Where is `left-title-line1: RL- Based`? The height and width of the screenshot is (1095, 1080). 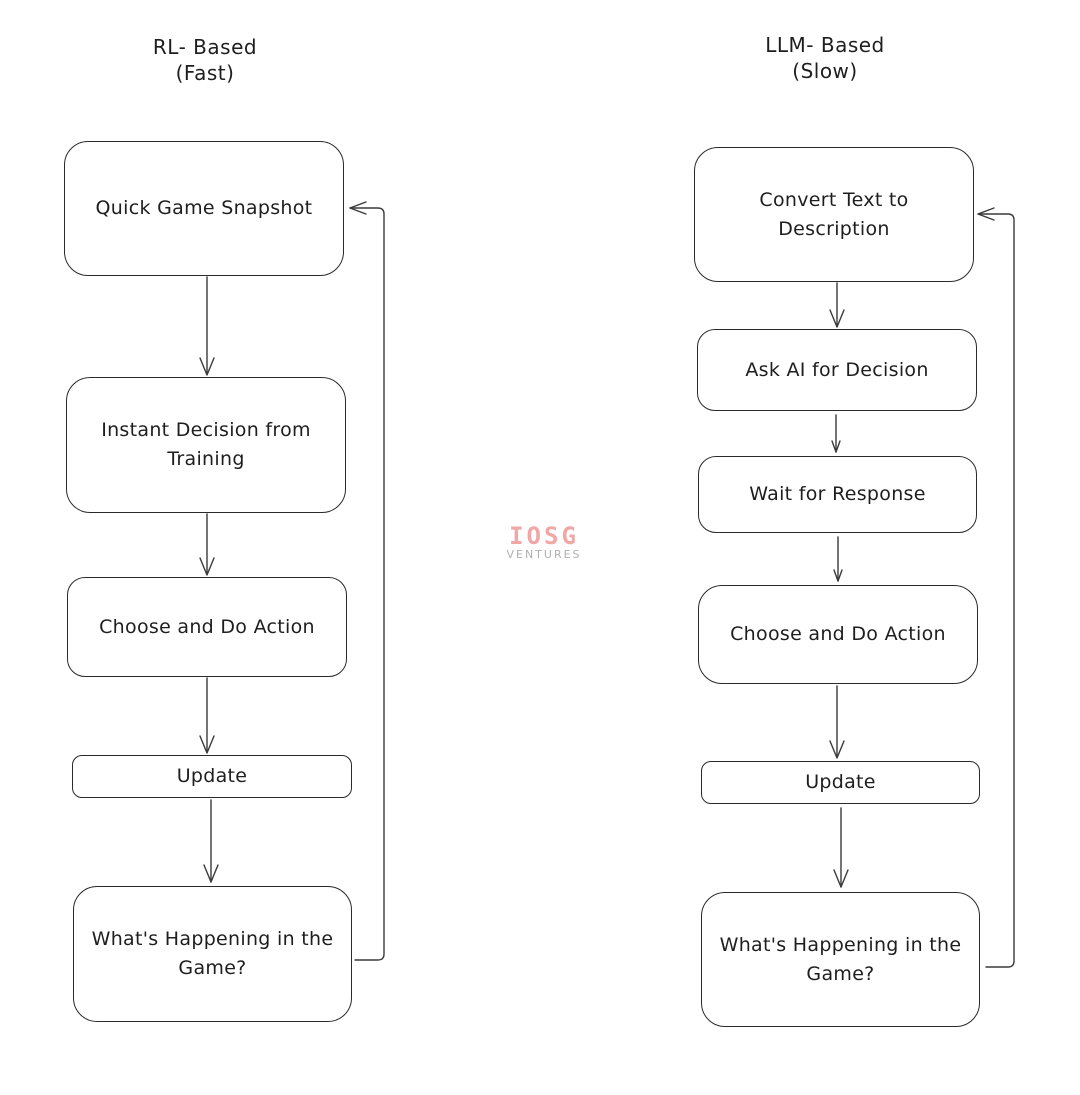
left-title-line1: RL- Based is located at coordinates (205, 47).